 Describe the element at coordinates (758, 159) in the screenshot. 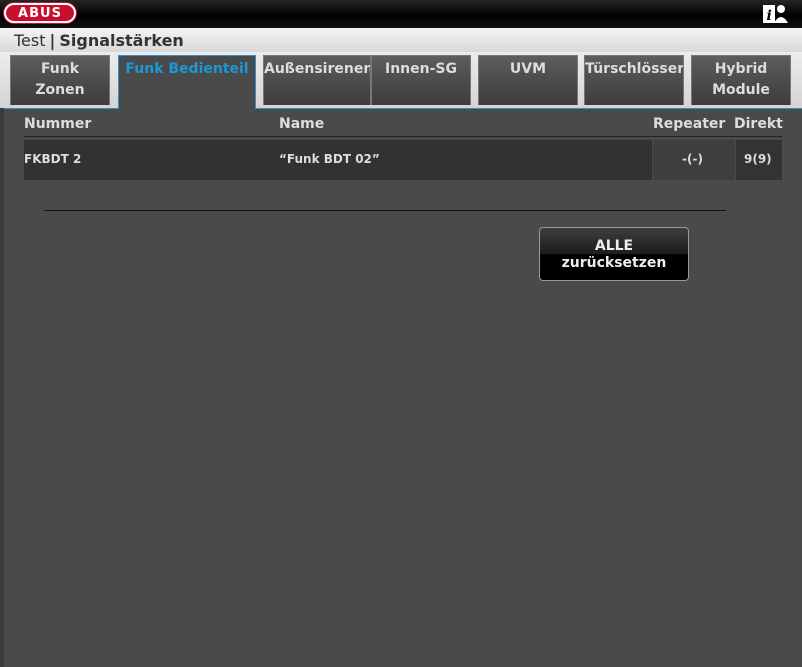

I see `row-direct: 9(9)` at that location.